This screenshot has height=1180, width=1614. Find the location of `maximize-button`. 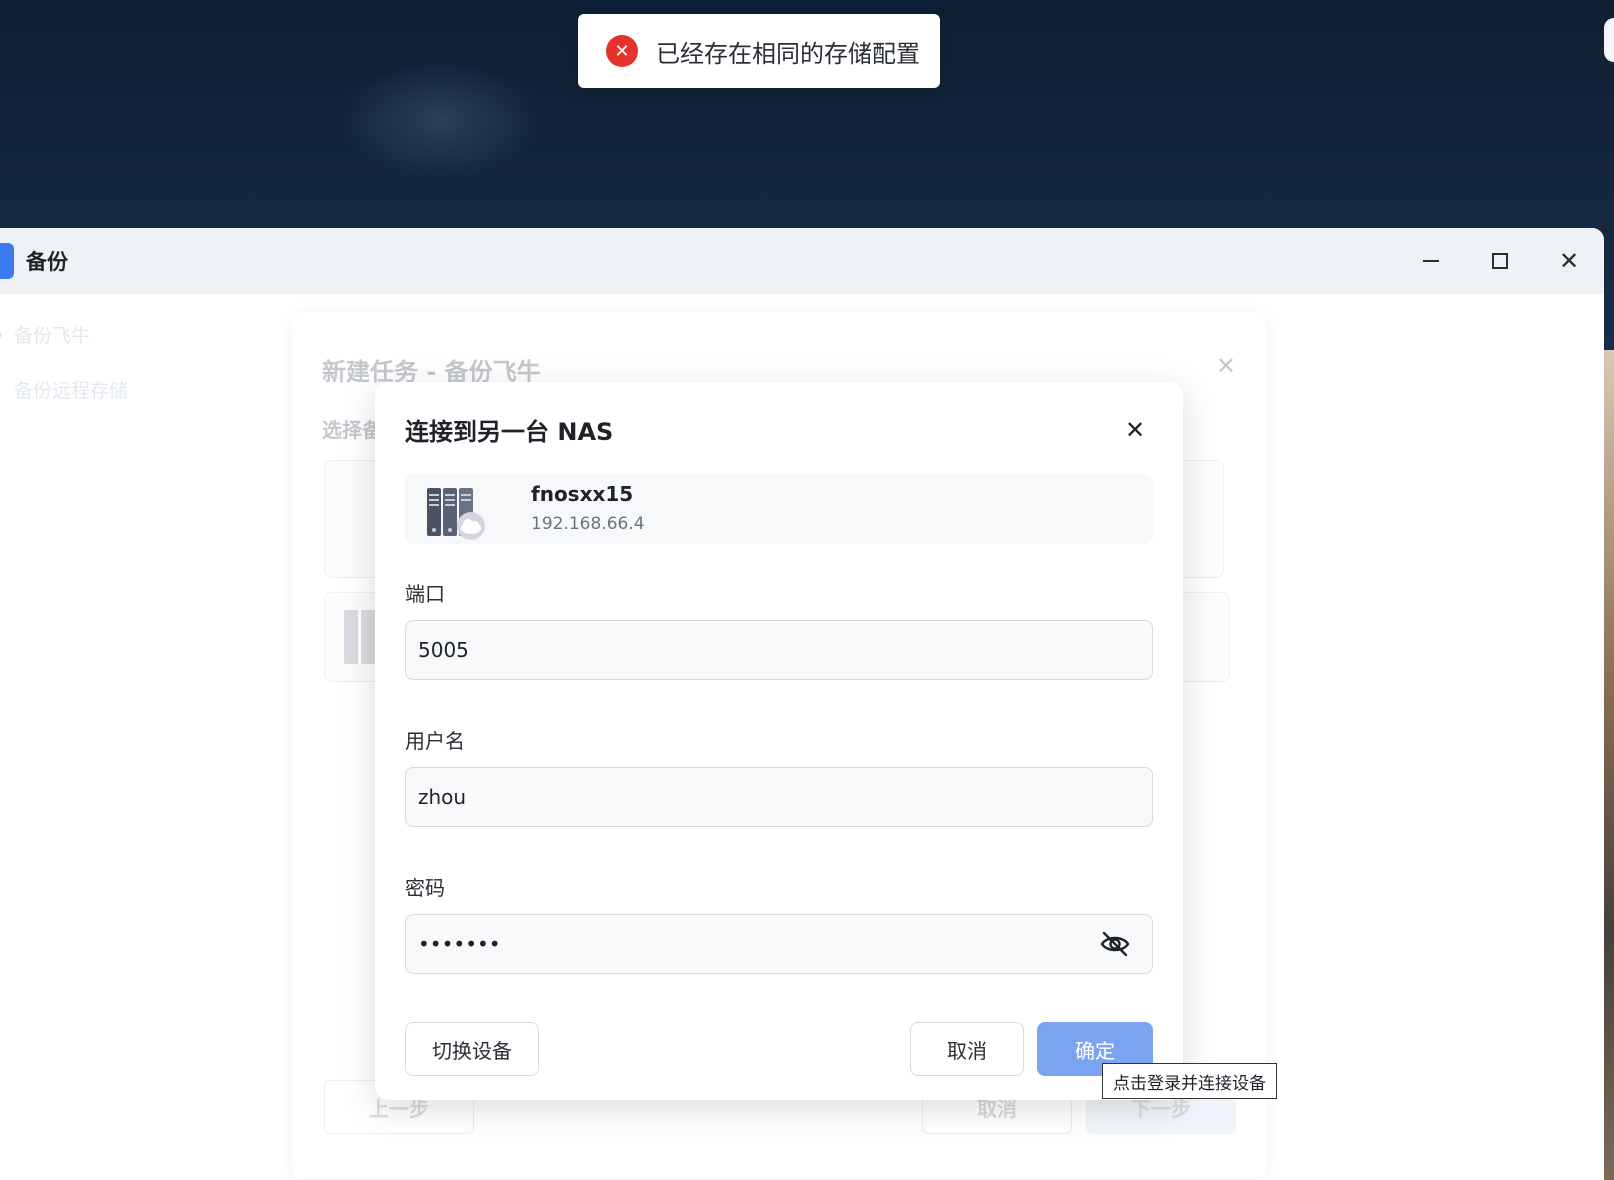

maximize-button is located at coordinates (1500, 261).